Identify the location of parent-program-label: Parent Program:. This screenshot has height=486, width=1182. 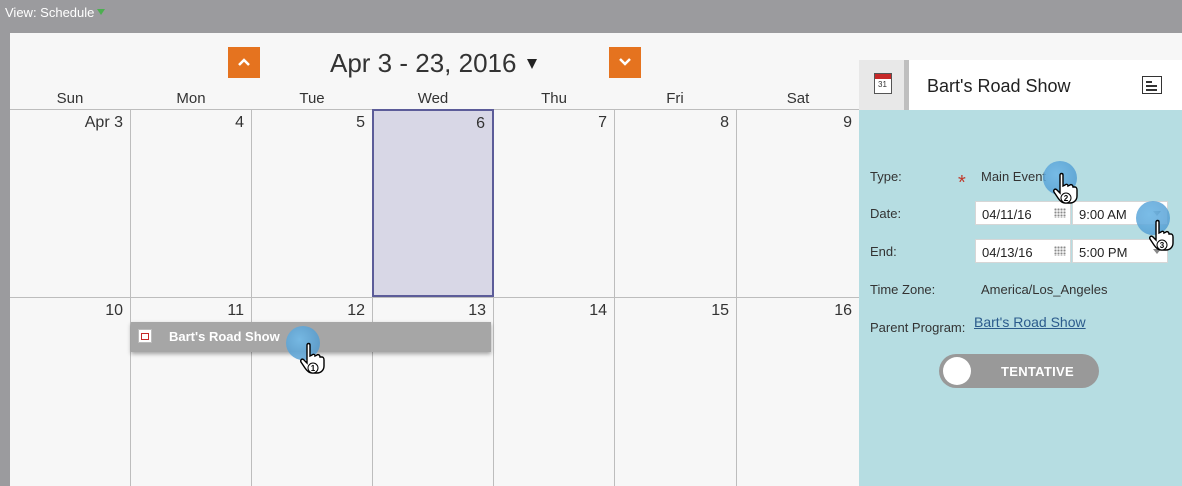
(918, 327).